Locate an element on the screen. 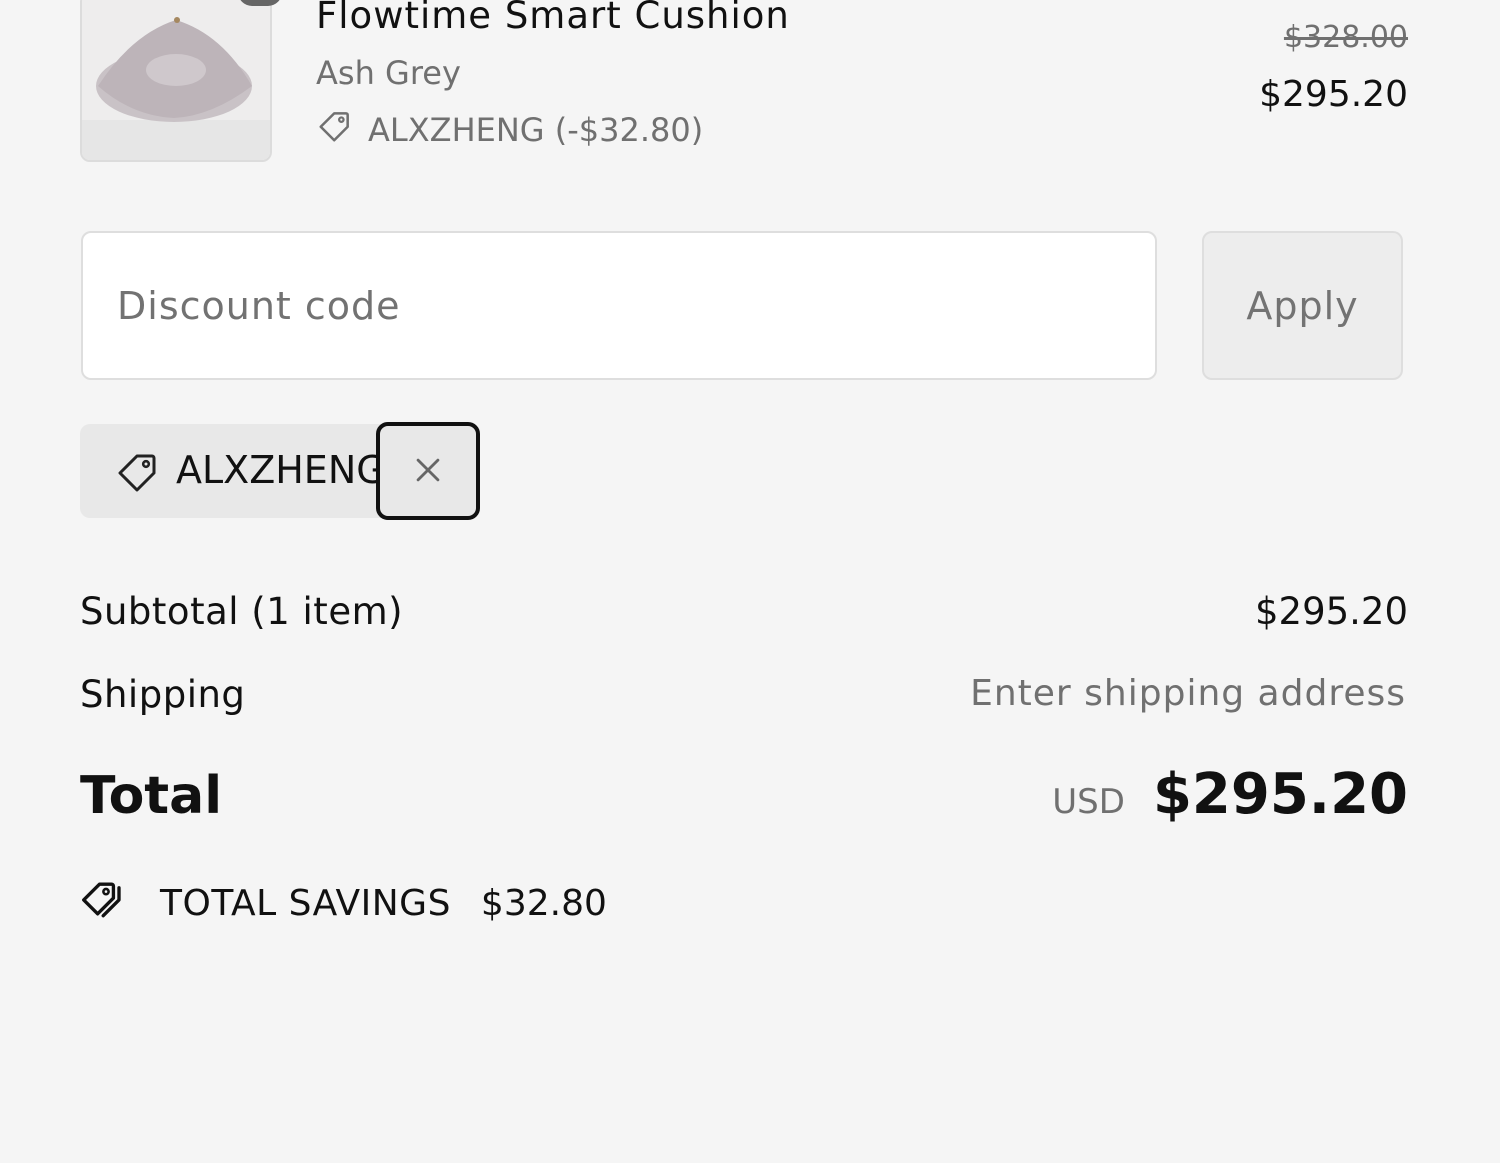  close-icon is located at coordinates (428, 471).